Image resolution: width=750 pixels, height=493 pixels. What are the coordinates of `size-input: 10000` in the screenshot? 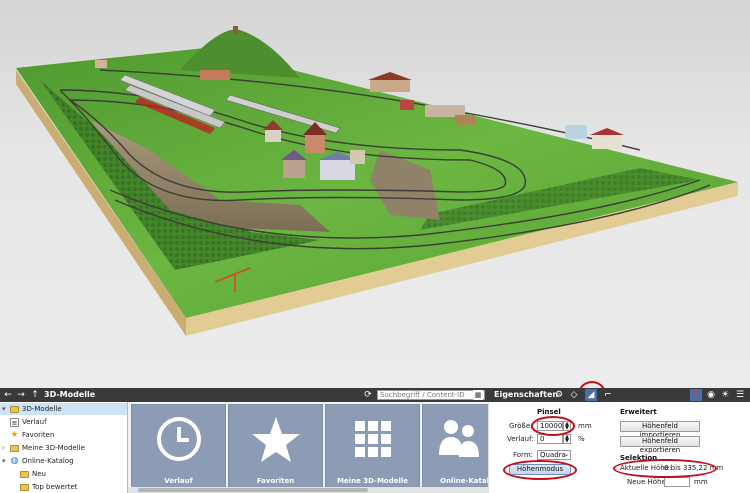 It's located at (550, 426).